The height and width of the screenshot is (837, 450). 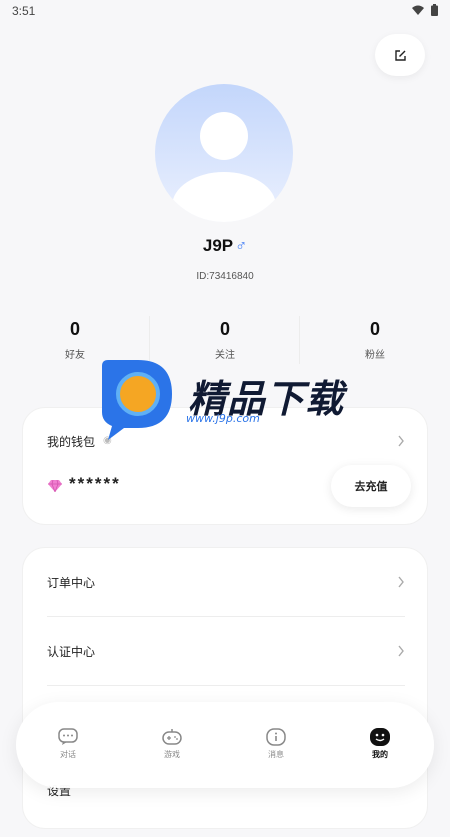 What do you see at coordinates (225, 11) in the screenshot?
I see `status-bar: 3:51` at bounding box center [225, 11].